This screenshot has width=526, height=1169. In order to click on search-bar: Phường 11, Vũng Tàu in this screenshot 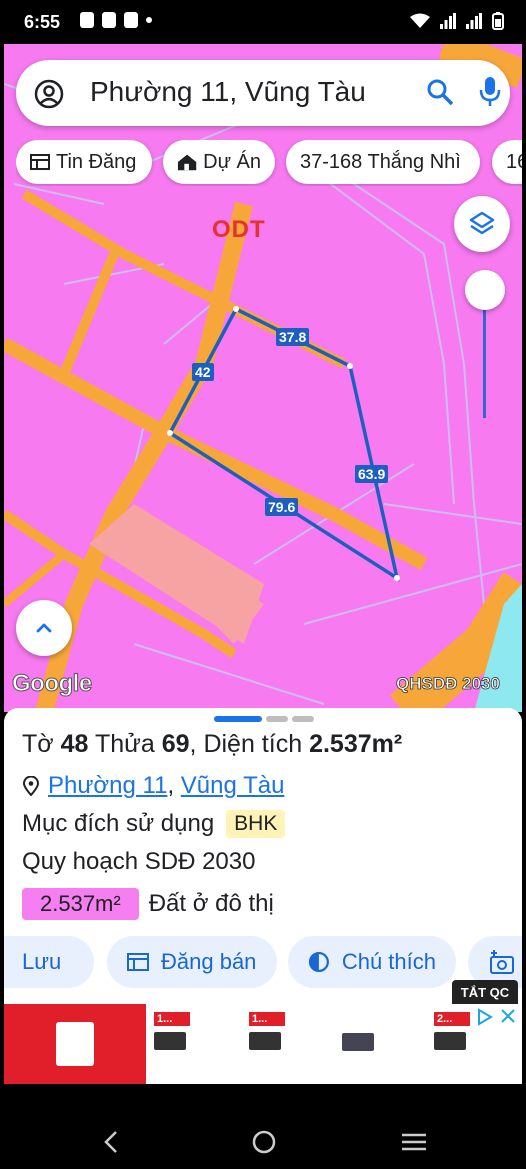, I will do `click(263, 93)`.